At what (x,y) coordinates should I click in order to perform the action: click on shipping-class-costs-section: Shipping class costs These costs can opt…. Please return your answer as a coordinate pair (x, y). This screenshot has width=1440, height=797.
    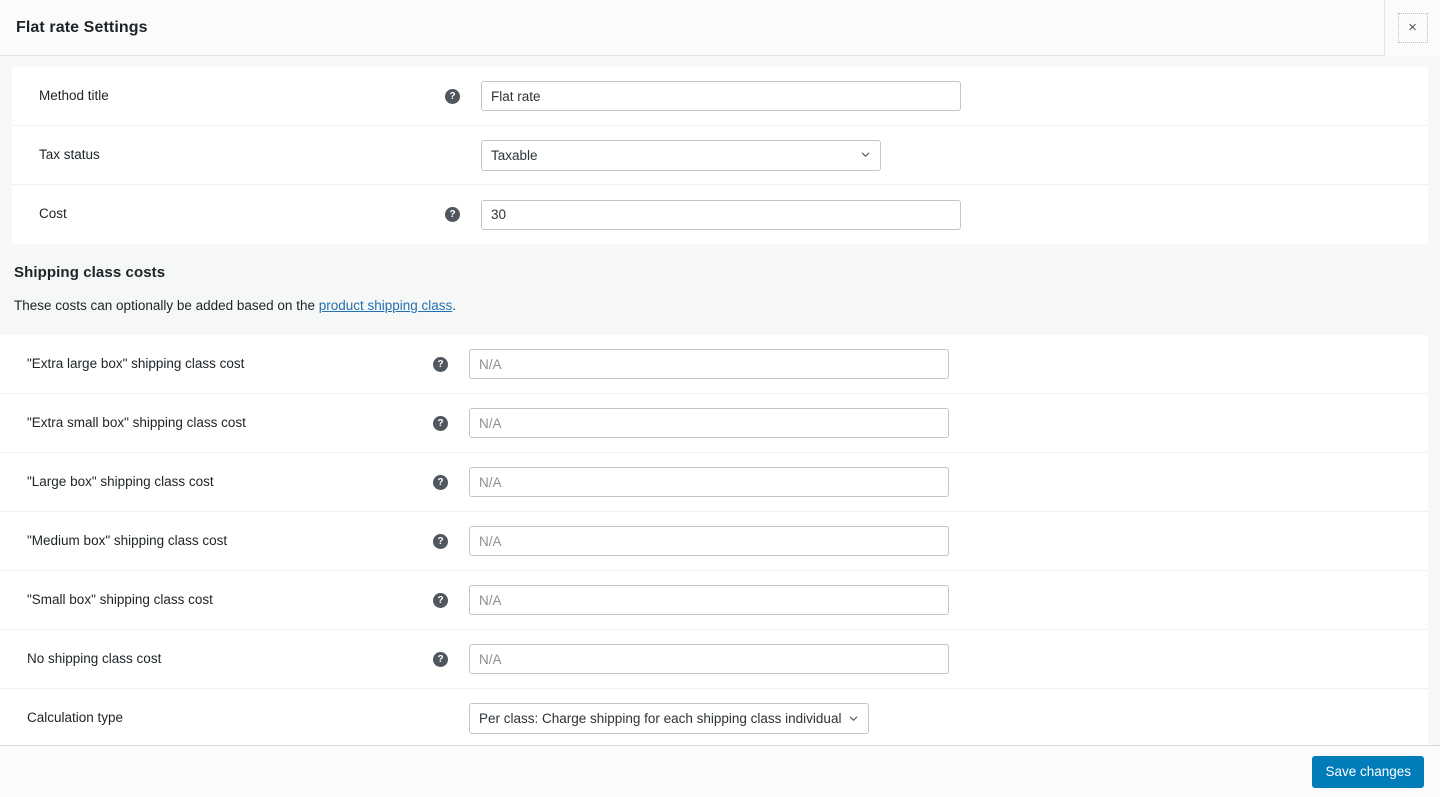
    Looking at the image, I should click on (720, 289).